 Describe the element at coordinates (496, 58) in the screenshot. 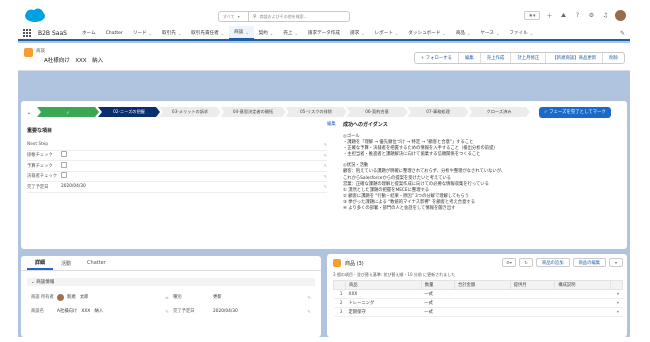

I see `create-sales-button: 売上作成` at that location.